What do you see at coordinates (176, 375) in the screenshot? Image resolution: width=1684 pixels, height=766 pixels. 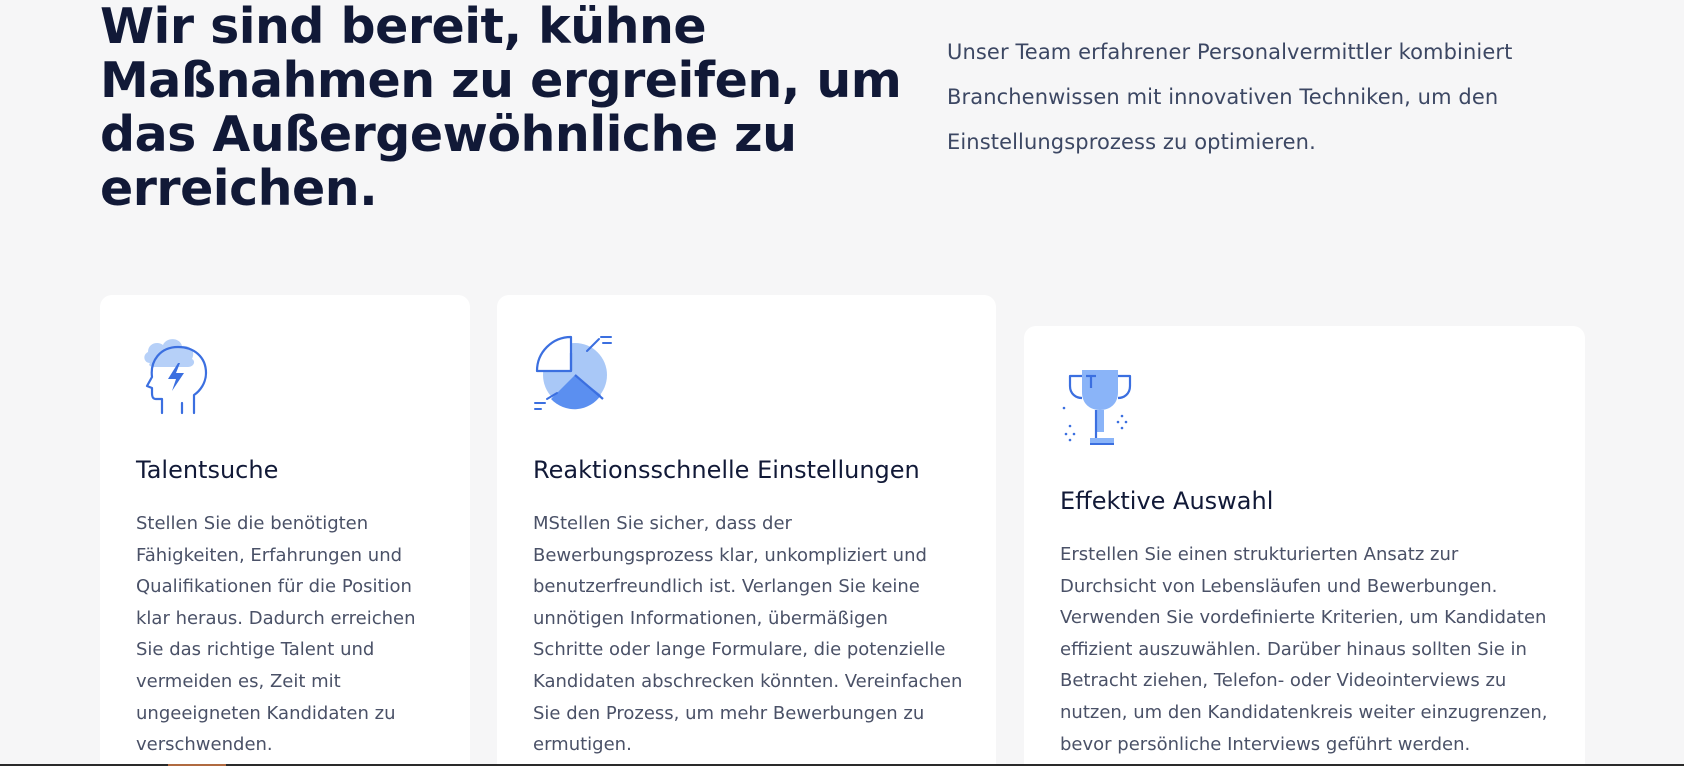 I see `head-lightning-icon` at bounding box center [176, 375].